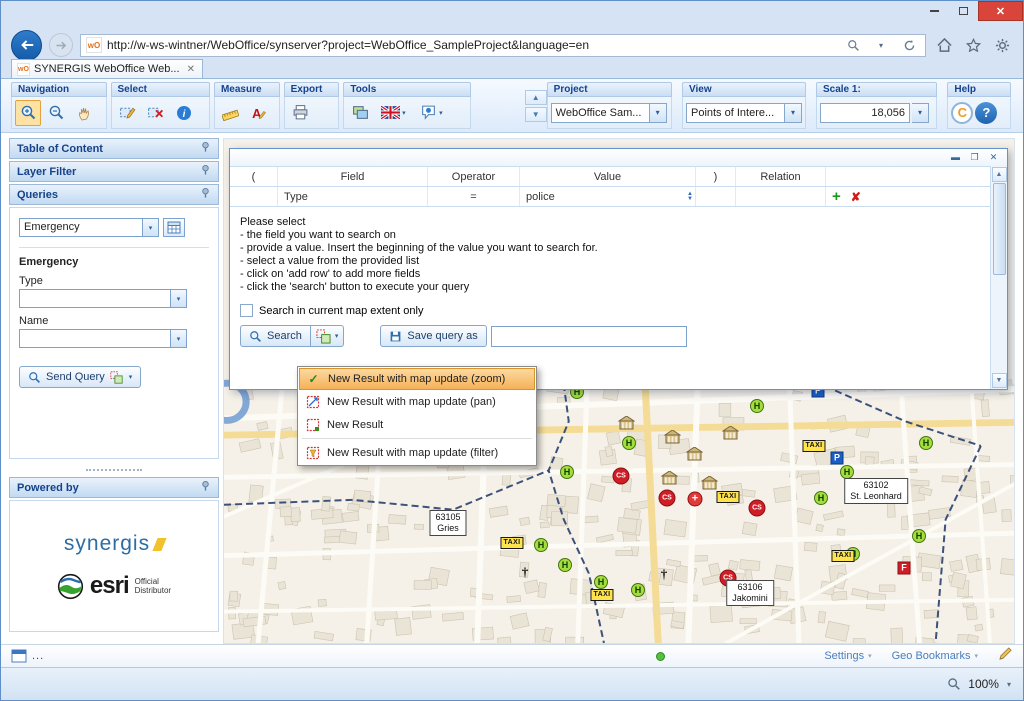 This screenshot has width=1024, height=701. Describe the element at coordinates (904, 568) in the screenshot. I see `fire-marker: F` at that location.